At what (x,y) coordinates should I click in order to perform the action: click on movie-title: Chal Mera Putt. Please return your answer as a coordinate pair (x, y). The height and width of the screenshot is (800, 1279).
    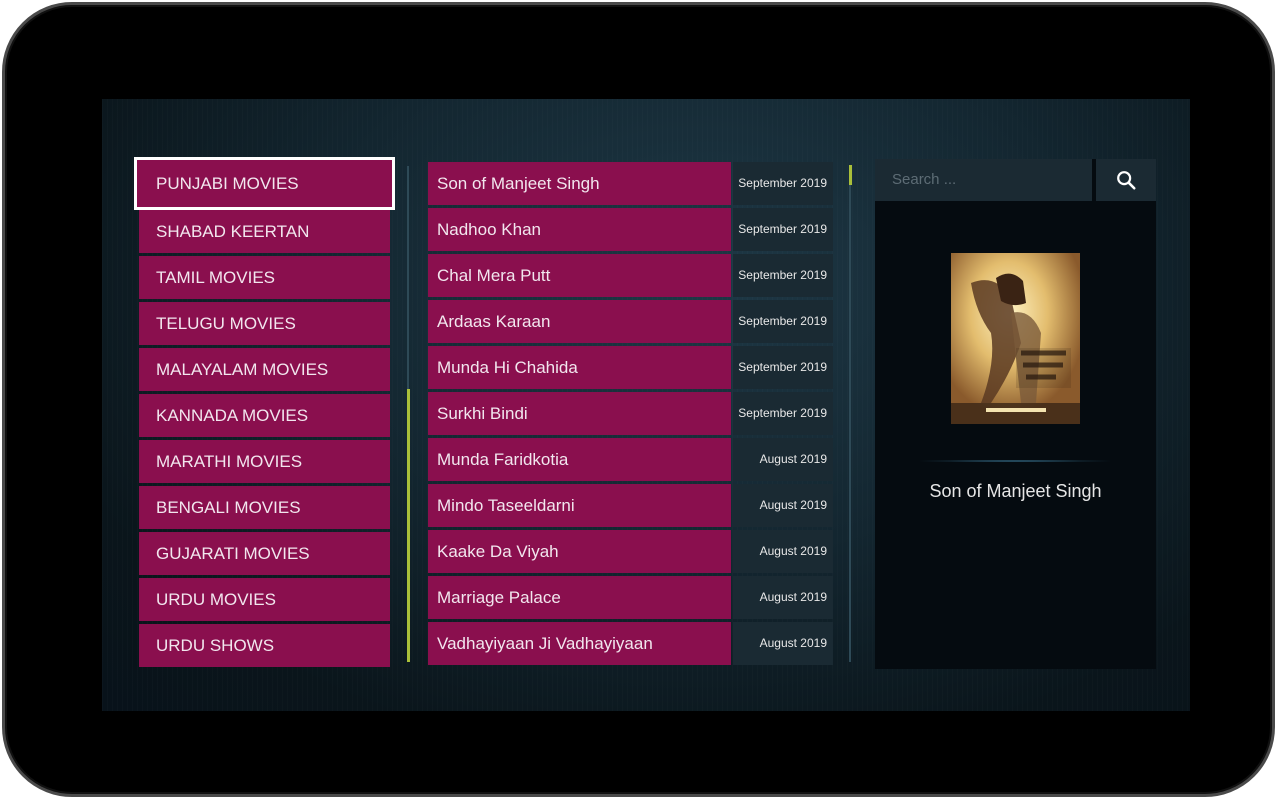
    Looking at the image, I should click on (579, 275).